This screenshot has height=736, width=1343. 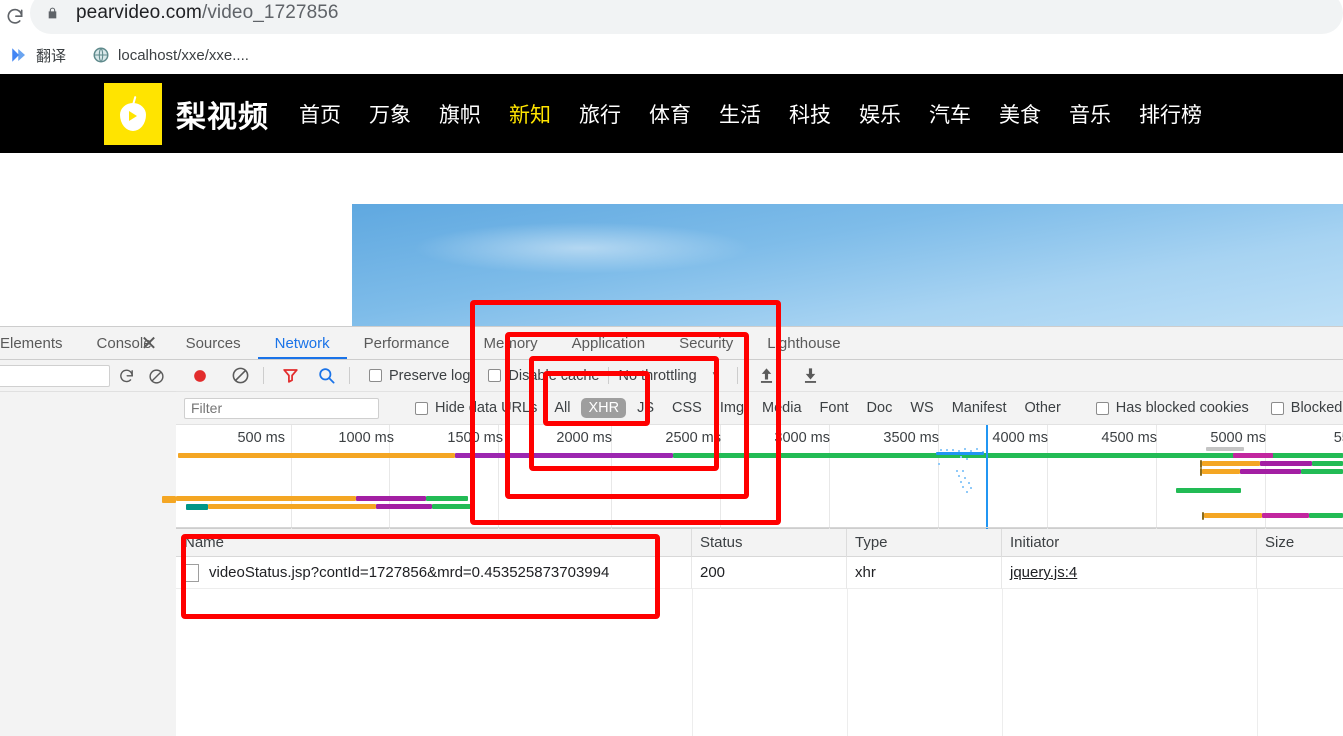 What do you see at coordinates (1338, 438) in the screenshot?
I see `timeline-tick-label: 5500` at bounding box center [1338, 438].